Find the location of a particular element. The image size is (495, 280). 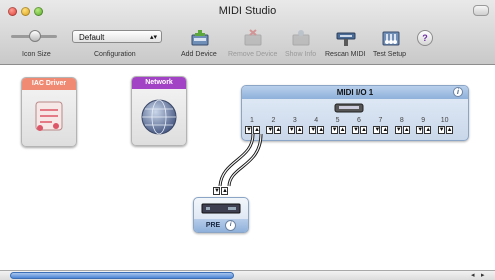

configuration-value: Default is located at coordinates (92, 37).